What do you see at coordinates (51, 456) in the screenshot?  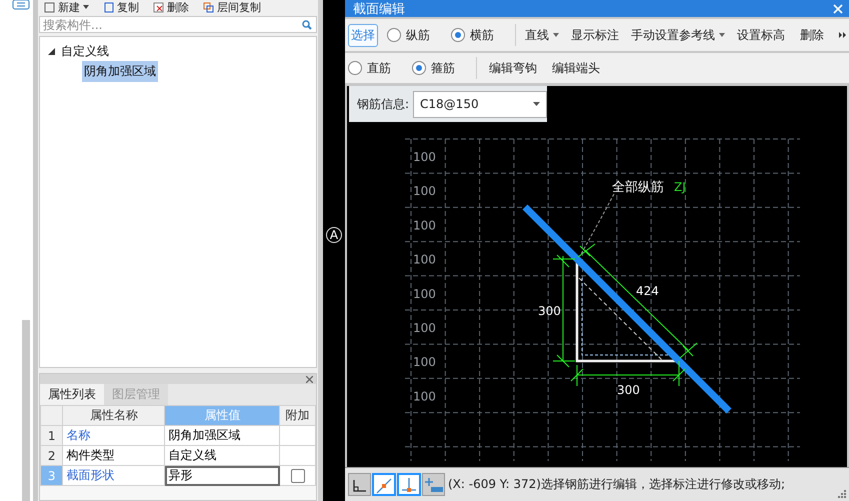 I see `row-number: 2` at bounding box center [51, 456].